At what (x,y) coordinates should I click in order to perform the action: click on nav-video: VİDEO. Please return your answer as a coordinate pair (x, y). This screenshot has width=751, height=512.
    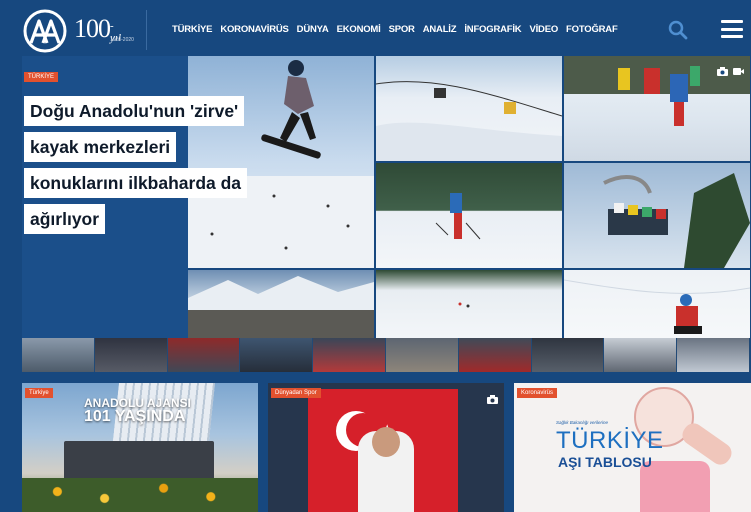
    Looking at the image, I should click on (543, 29).